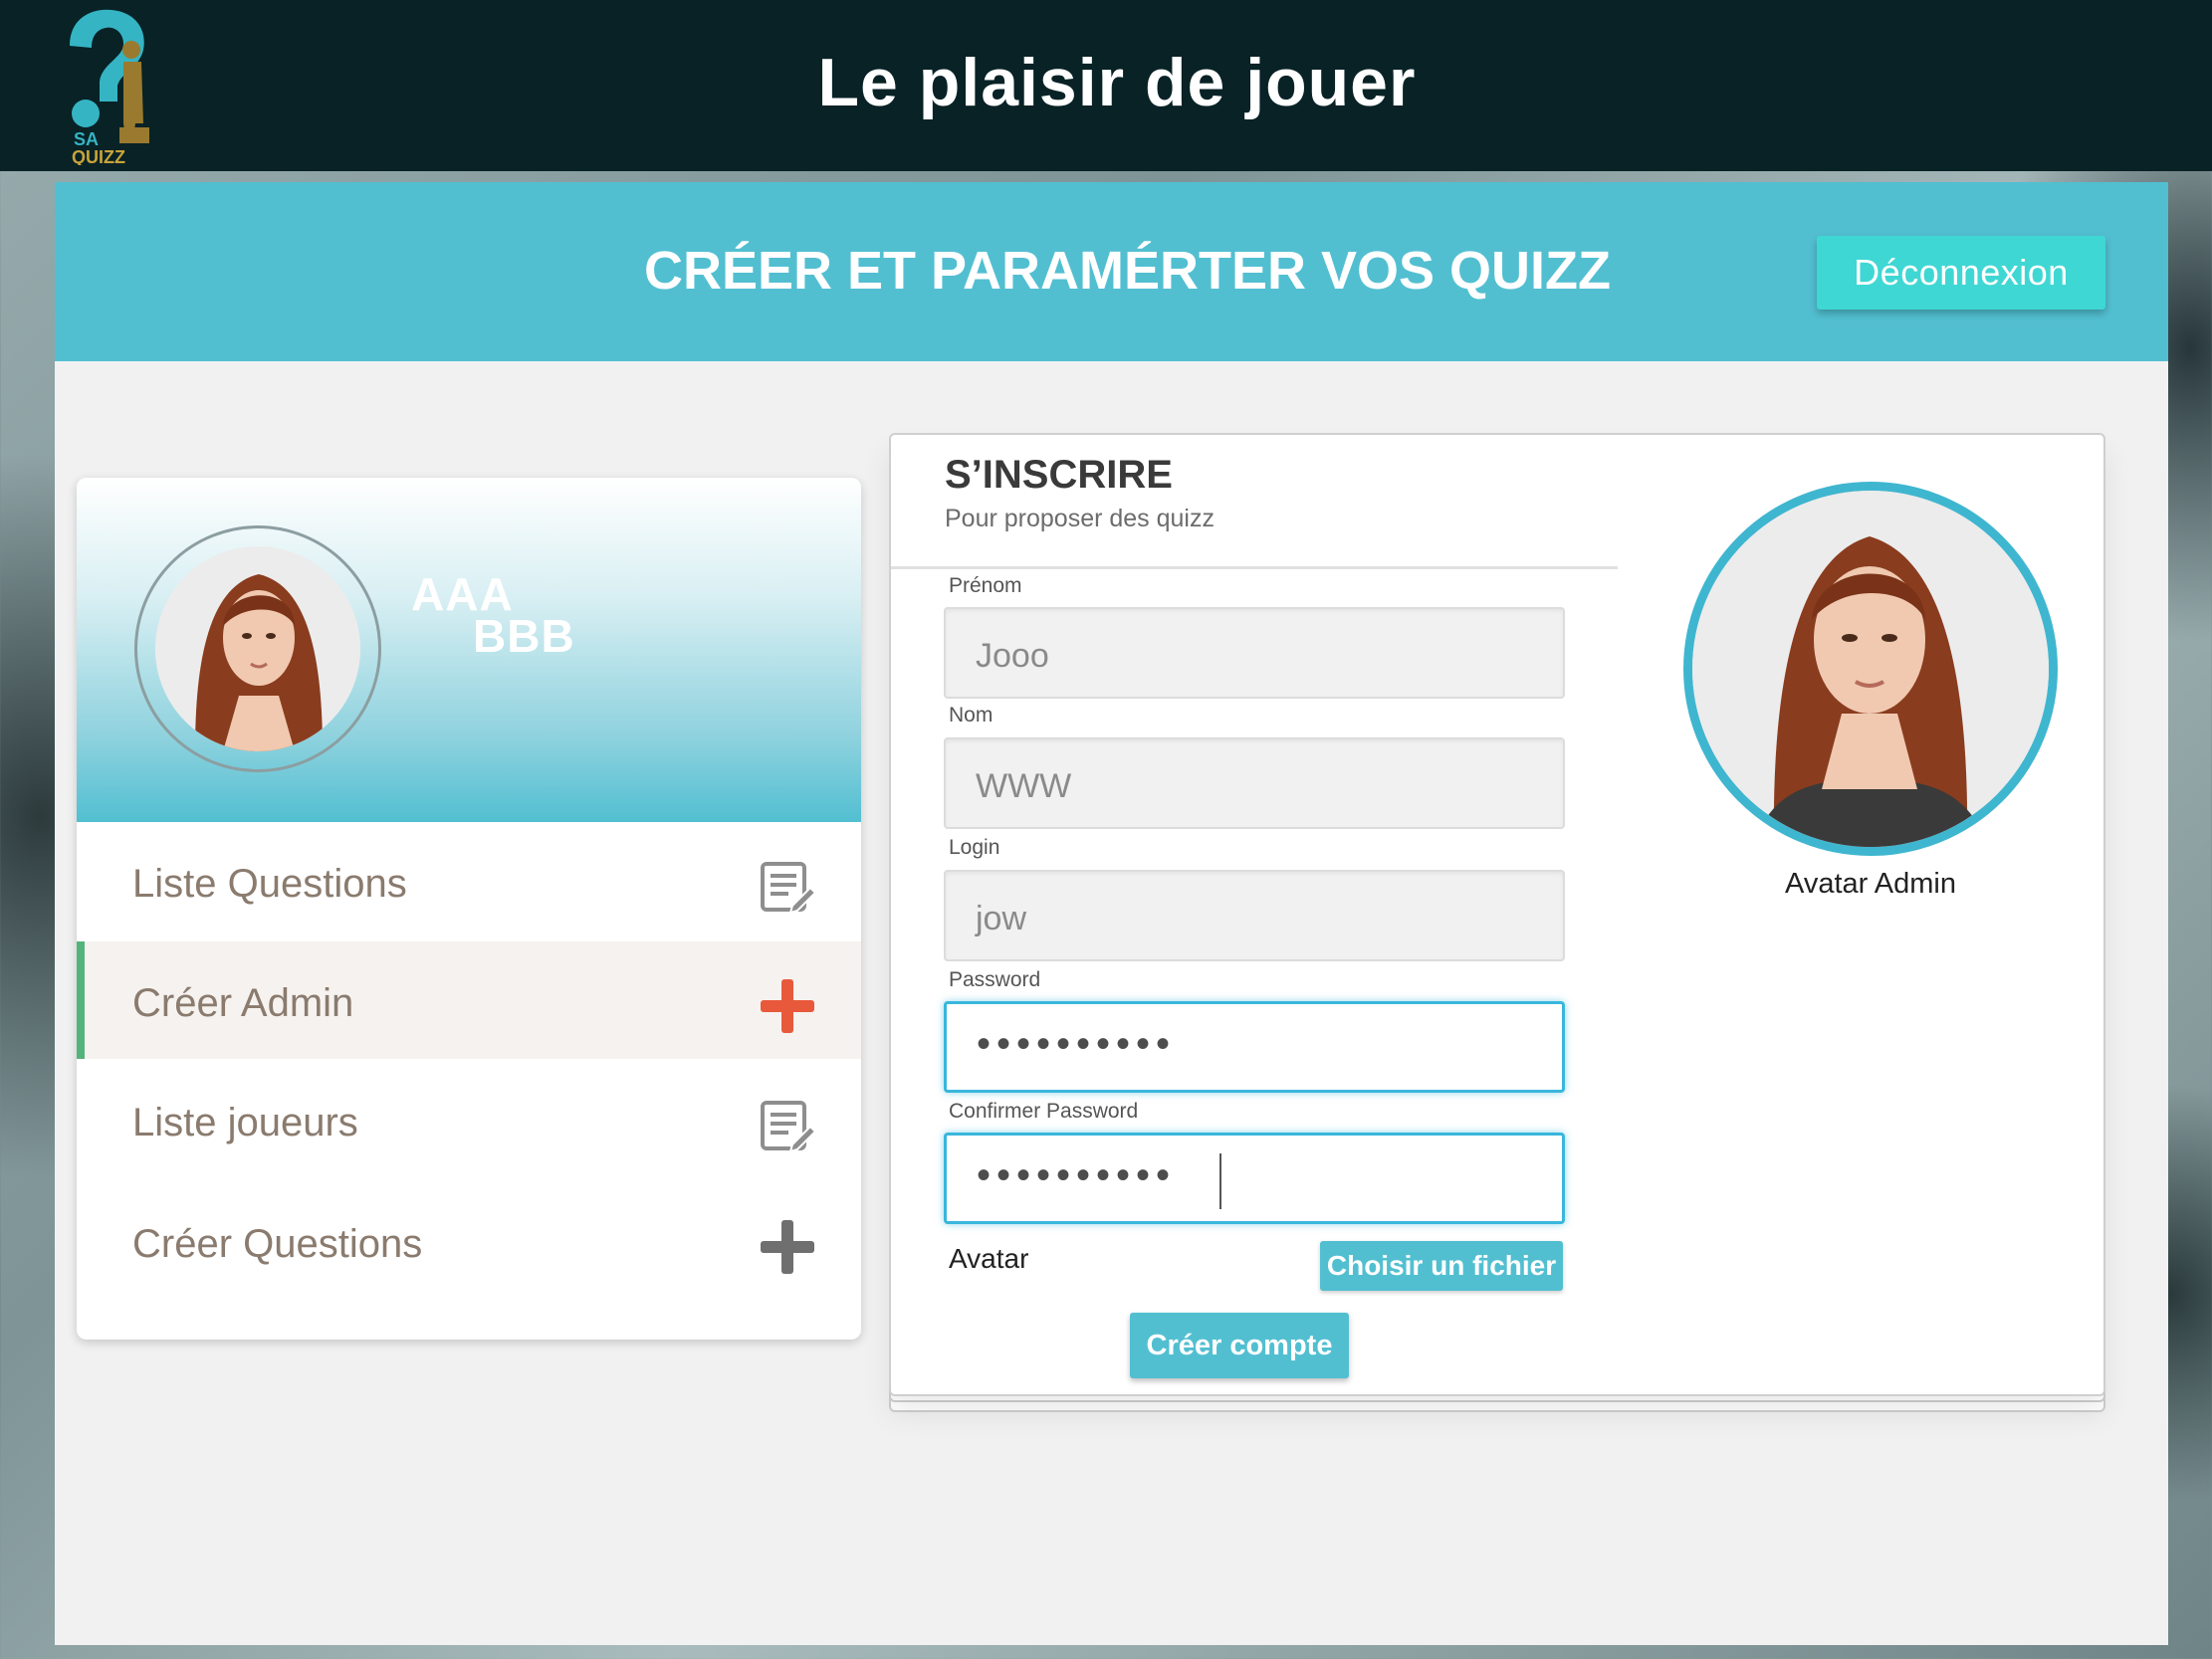  I want to click on login-field: jow, so click(1254, 915).